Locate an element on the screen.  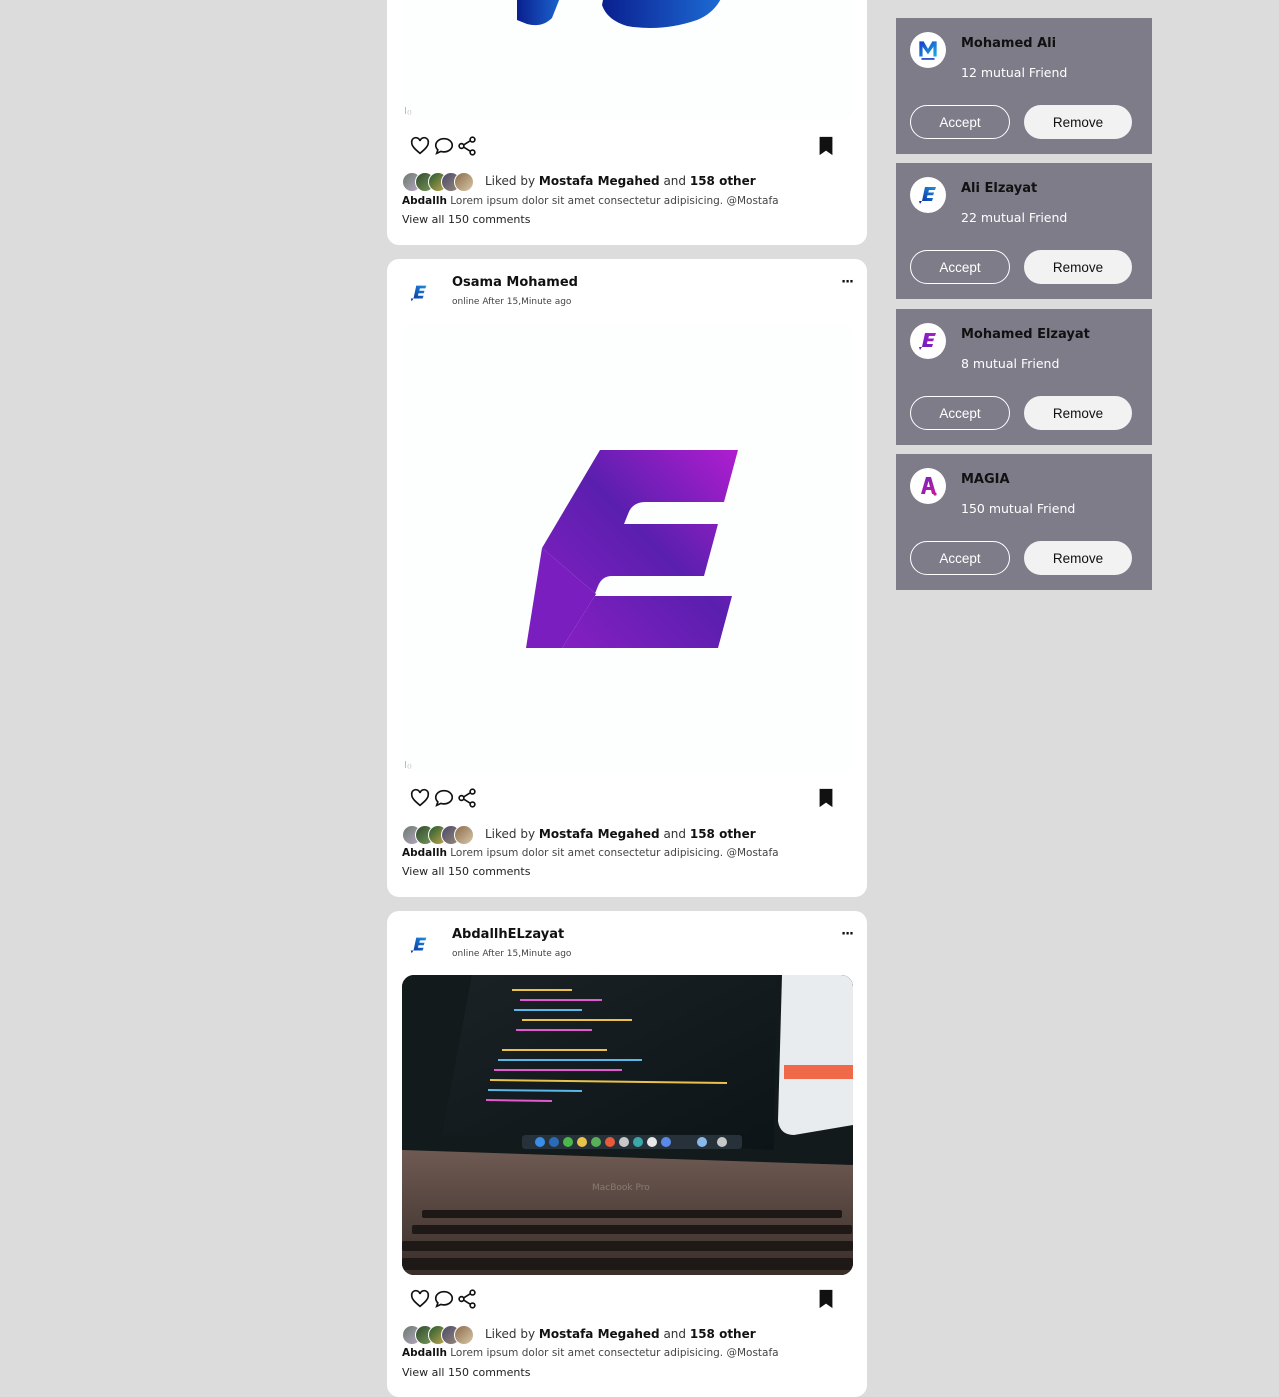
friend-name: Mohamed Elzayat is located at coordinates (1025, 334).